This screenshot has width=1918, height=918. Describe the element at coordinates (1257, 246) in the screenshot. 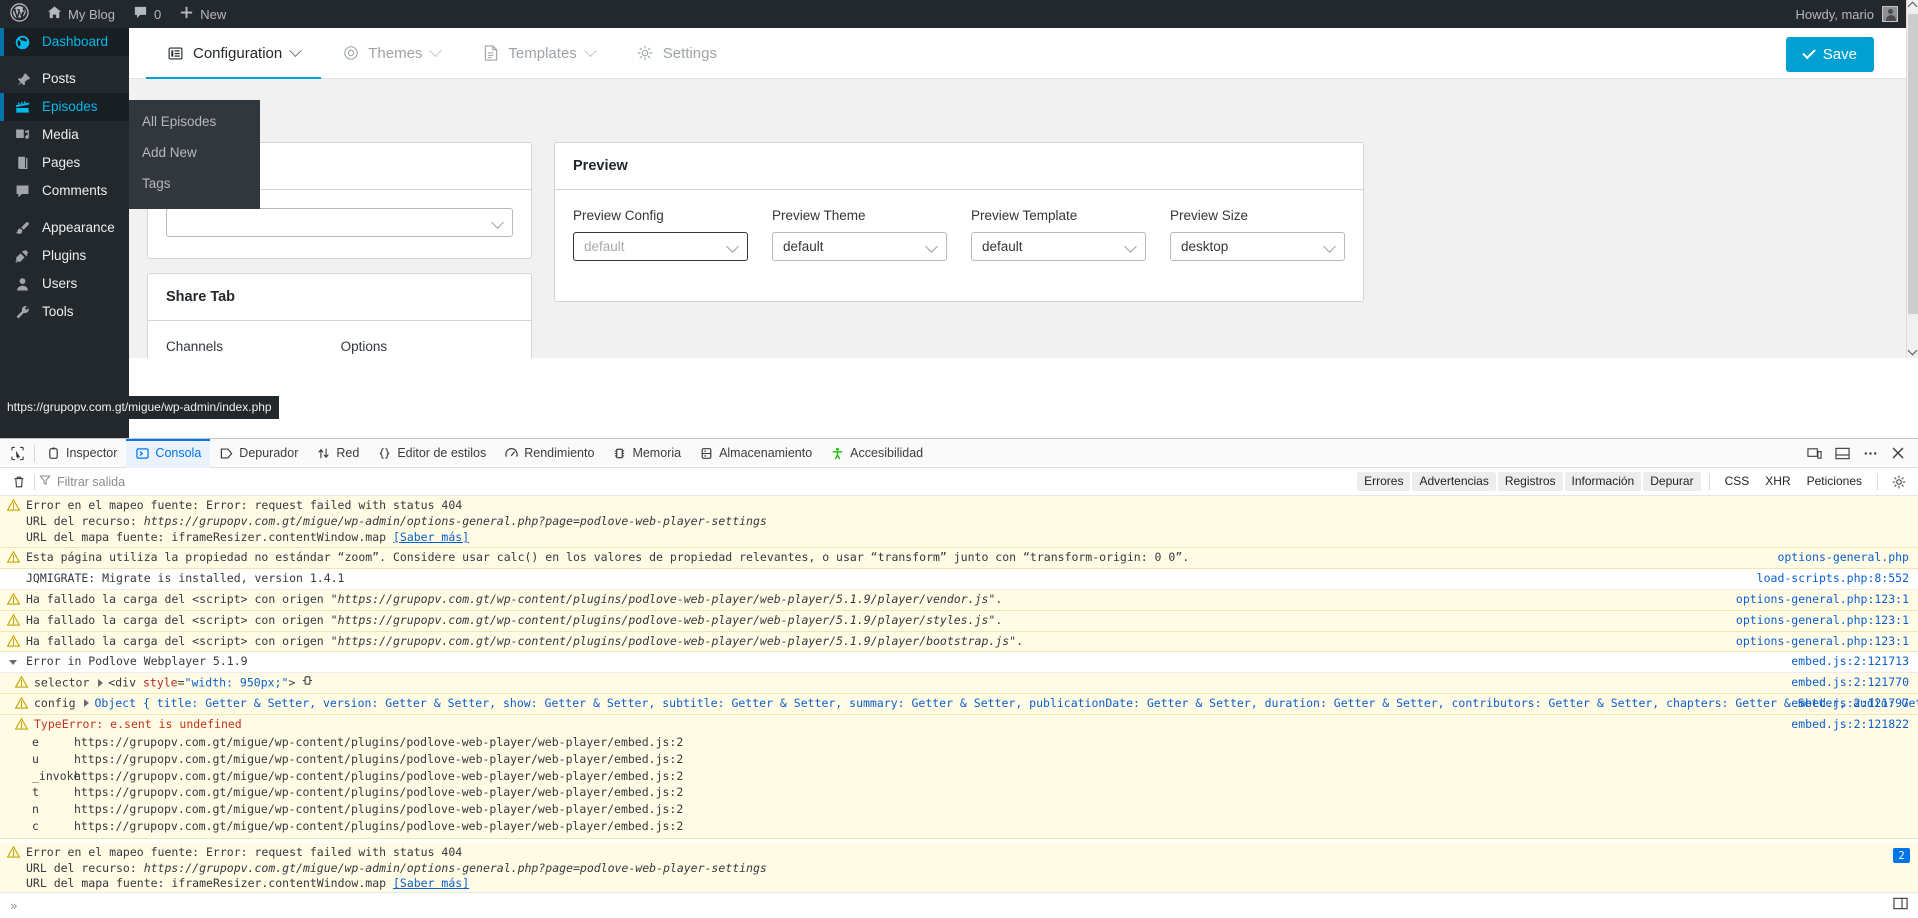

I see `preview-size-select: desktop` at that location.